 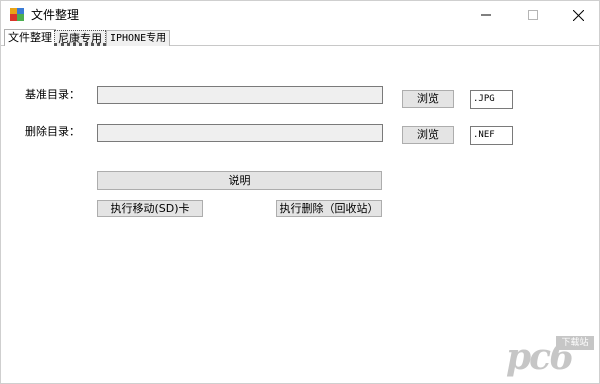 I want to click on minimize-button, so click(x=486, y=15).